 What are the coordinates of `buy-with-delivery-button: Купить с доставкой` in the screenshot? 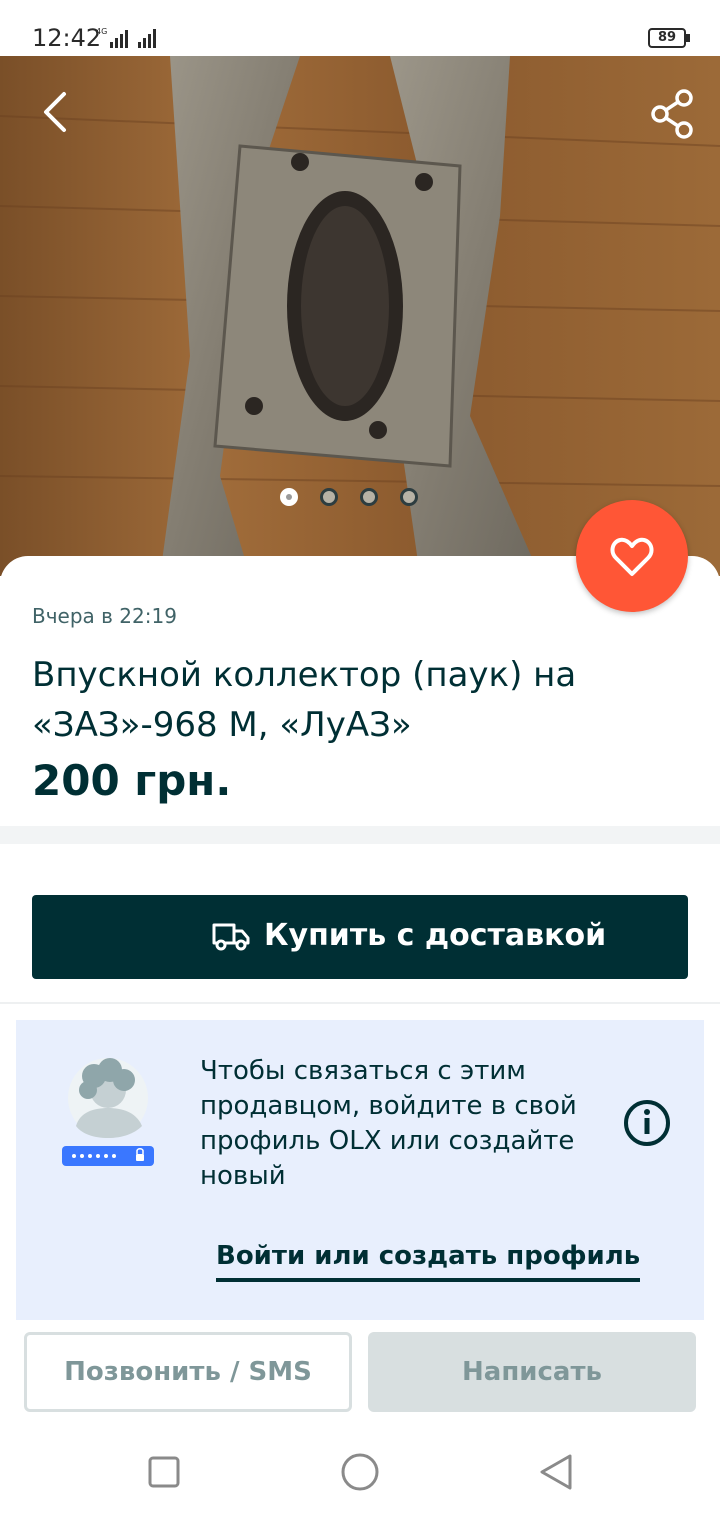 It's located at (360, 937).